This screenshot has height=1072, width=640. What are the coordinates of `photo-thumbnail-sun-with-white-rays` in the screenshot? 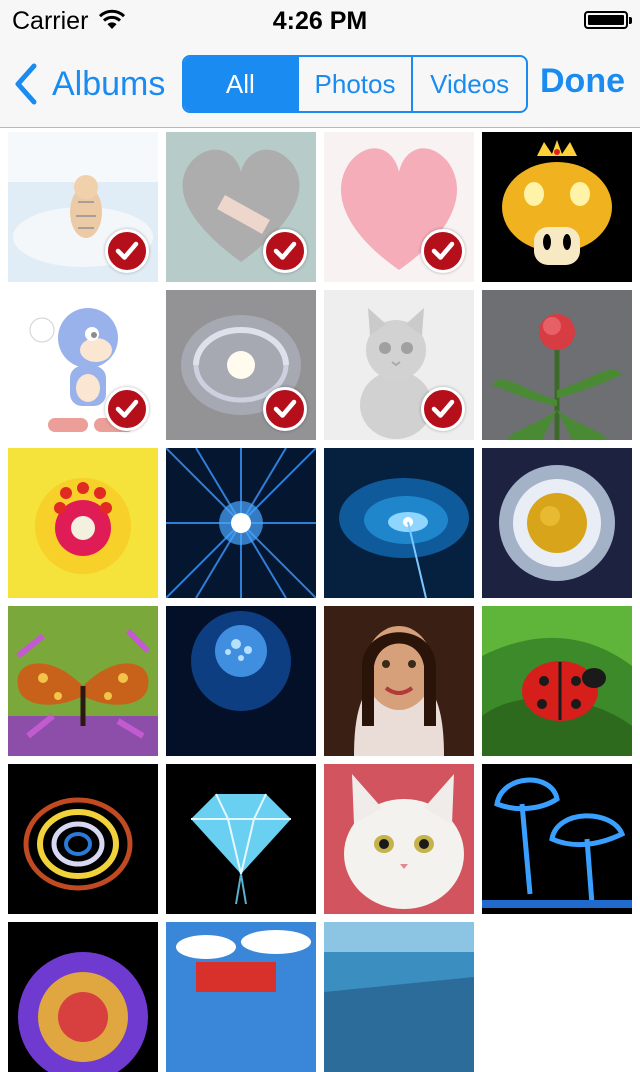 It's located at (557, 523).